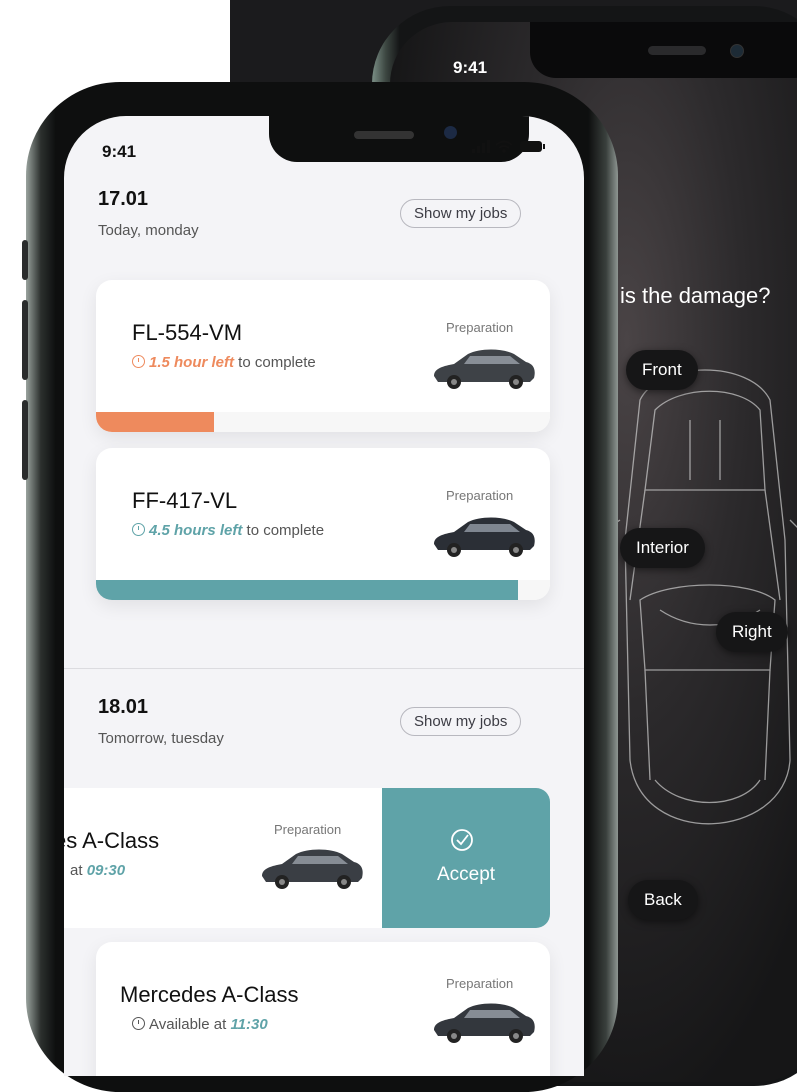 The image size is (797, 1092). Describe the element at coordinates (532, 146) in the screenshot. I see `battery-icon` at that location.